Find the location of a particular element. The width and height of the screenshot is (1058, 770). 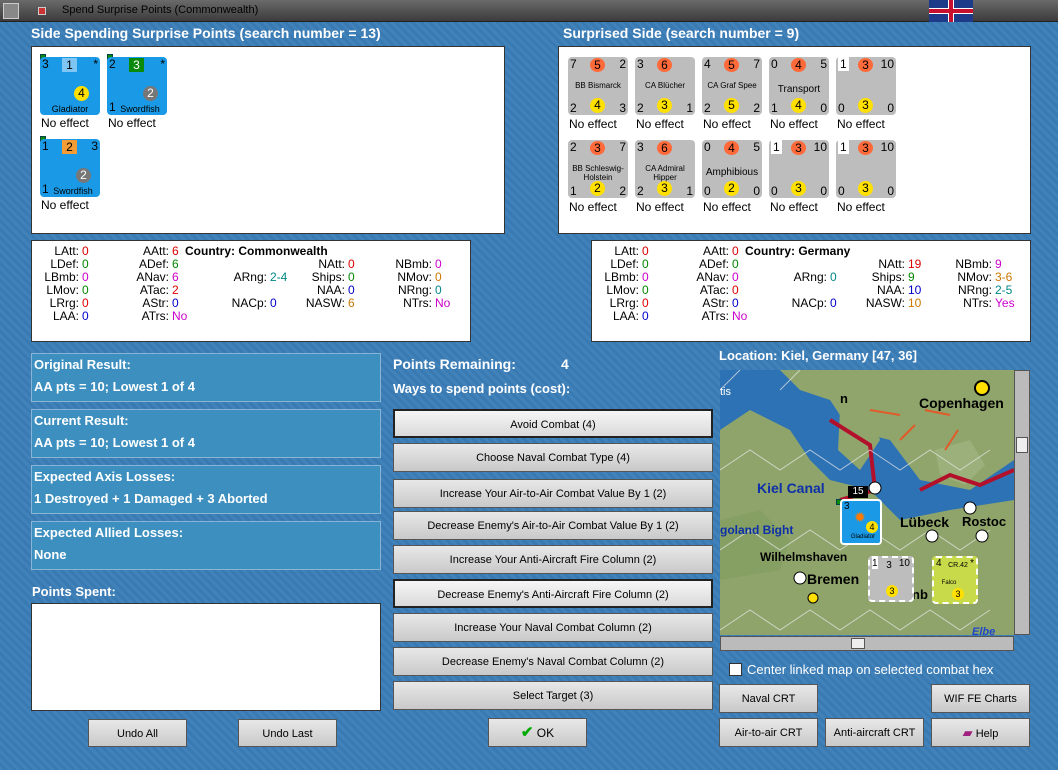

unit-stat: 5 is located at coordinates (731, 105).